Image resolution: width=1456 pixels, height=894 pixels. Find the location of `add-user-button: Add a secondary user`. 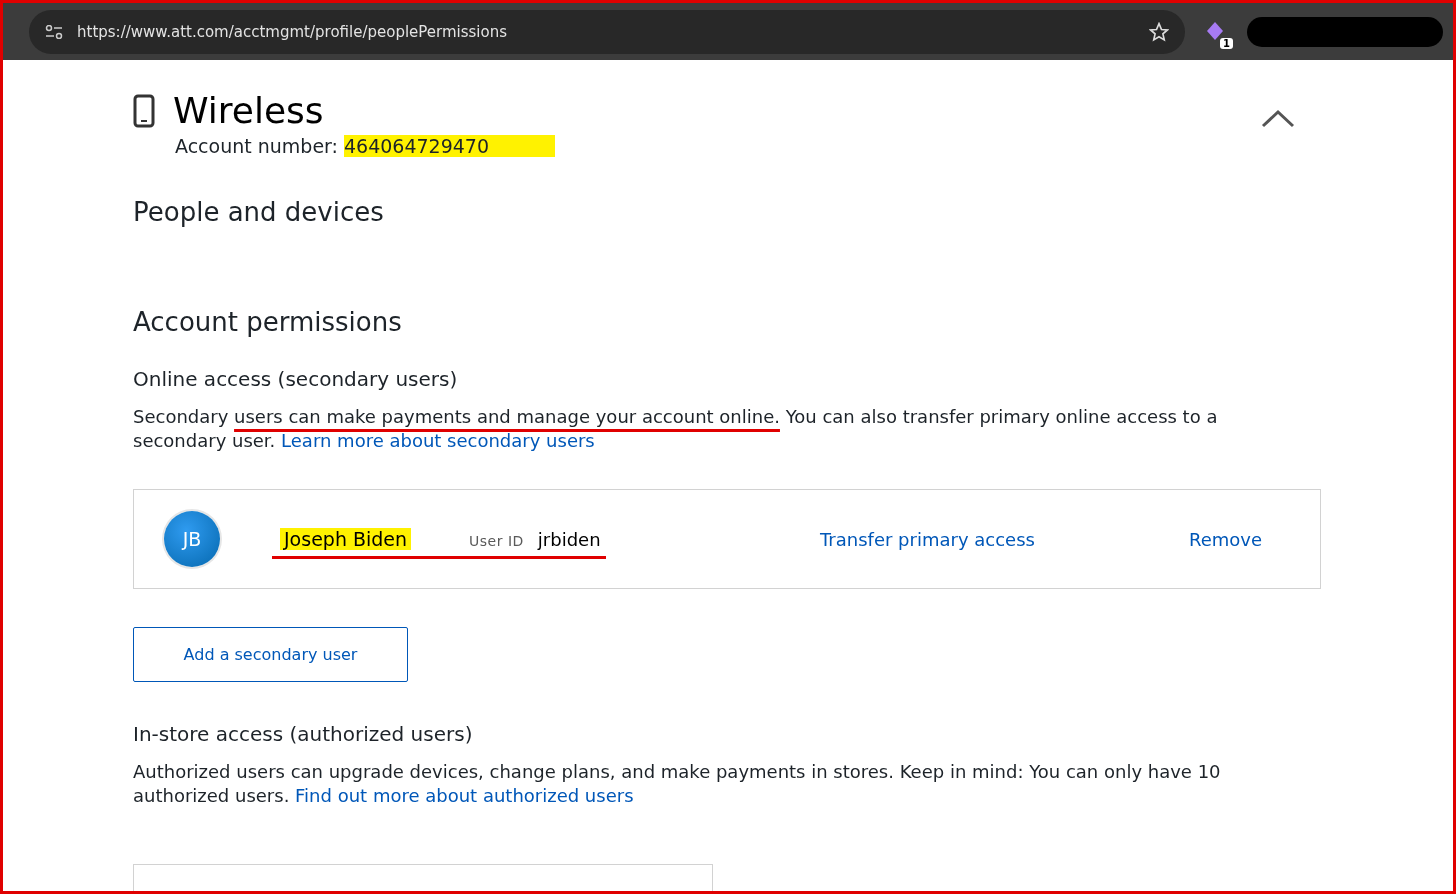

add-user-button: Add a secondary user is located at coordinates (270, 654).